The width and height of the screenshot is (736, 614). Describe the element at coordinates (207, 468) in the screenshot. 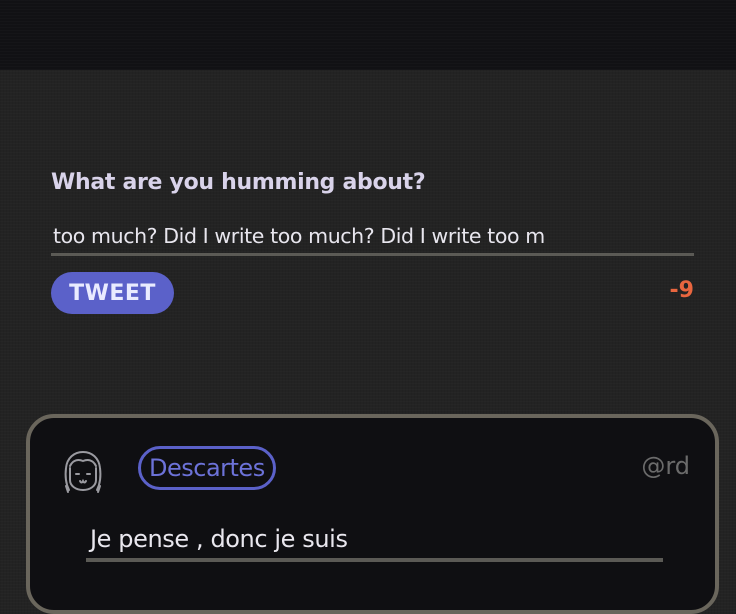

I see `author-name-badge: Descartes` at that location.